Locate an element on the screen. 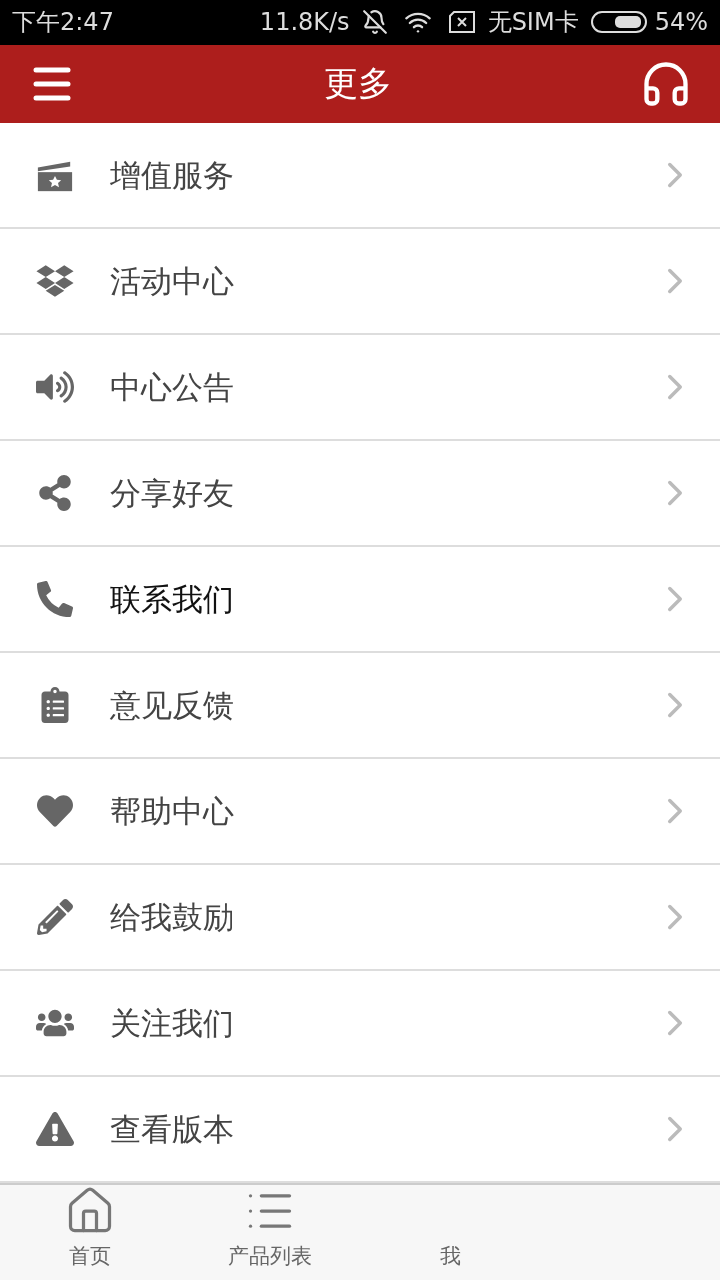 The width and height of the screenshot is (720, 1280). menu-item: 关注我们 is located at coordinates (360, 1024).